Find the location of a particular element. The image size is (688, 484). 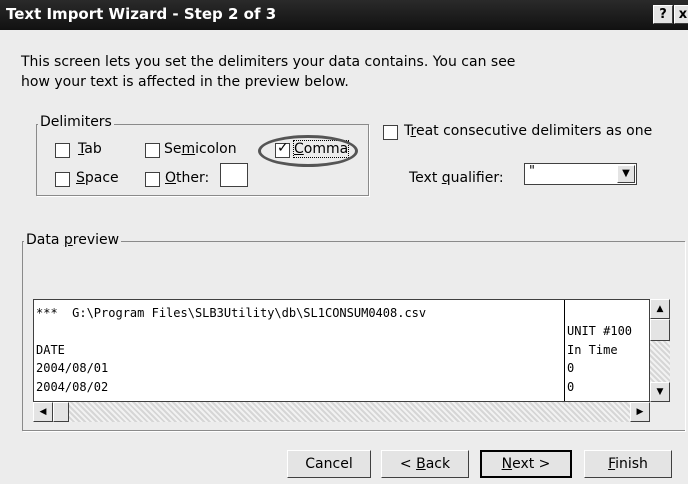

vertical-scrollbar: ▲ ▼ is located at coordinates (660, 350).